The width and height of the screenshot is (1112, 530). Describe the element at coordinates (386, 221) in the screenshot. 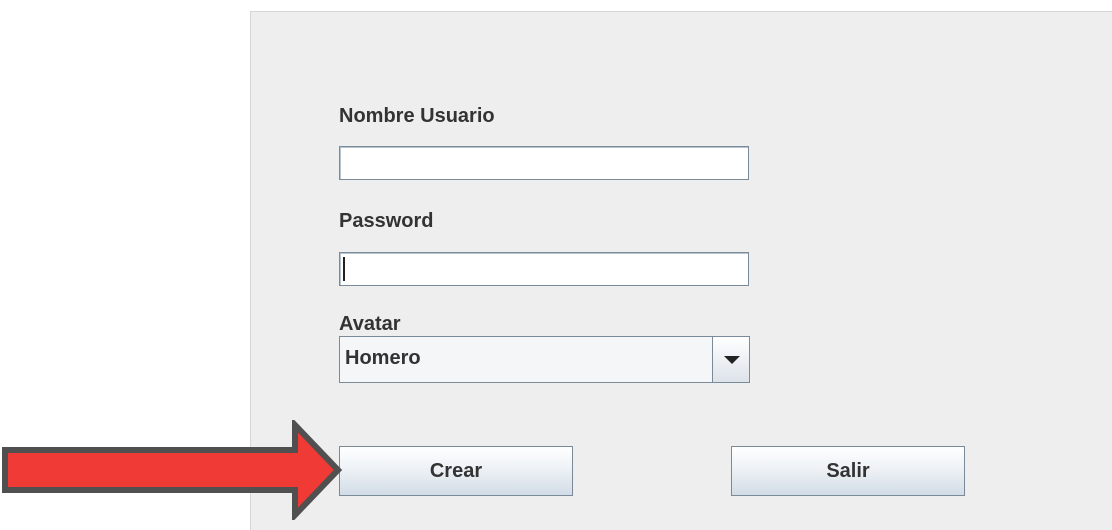

I see `password-label: Password` at that location.